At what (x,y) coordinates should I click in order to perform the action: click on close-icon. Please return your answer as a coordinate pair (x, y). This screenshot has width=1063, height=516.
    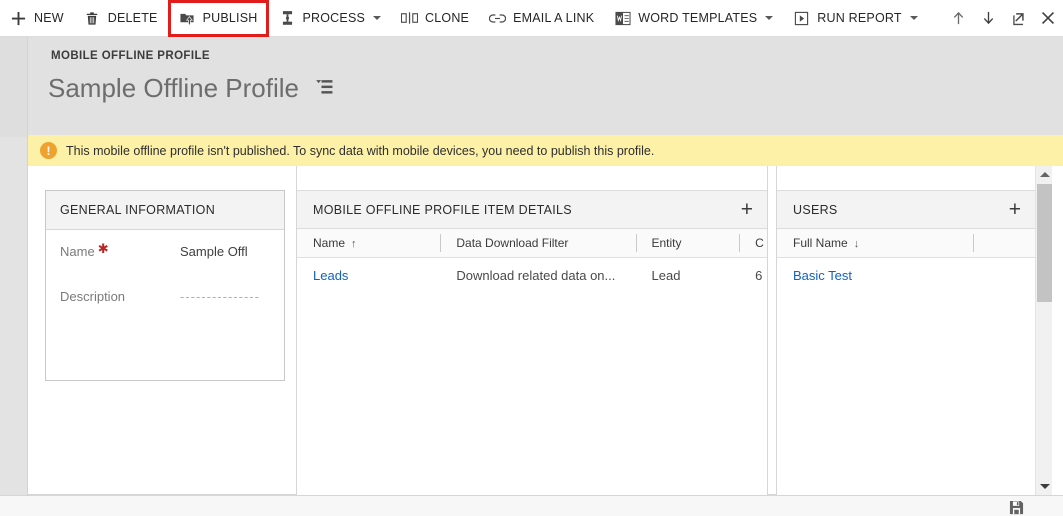
    Looking at the image, I should click on (1048, 18).